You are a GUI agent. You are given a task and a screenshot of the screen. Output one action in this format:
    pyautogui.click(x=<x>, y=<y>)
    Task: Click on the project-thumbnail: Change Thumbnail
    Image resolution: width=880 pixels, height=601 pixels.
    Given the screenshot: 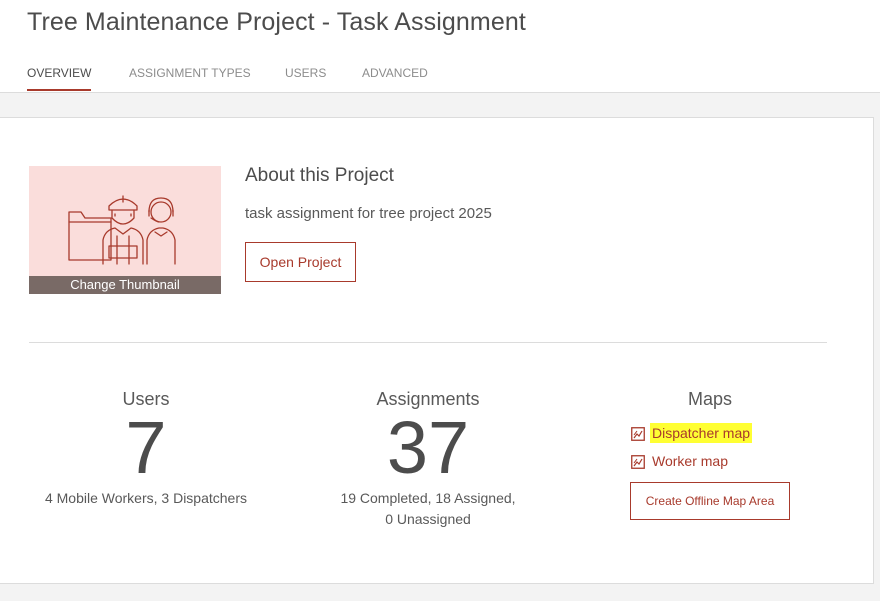 What is the action you would take?
    pyautogui.click(x=125, y=230)
    